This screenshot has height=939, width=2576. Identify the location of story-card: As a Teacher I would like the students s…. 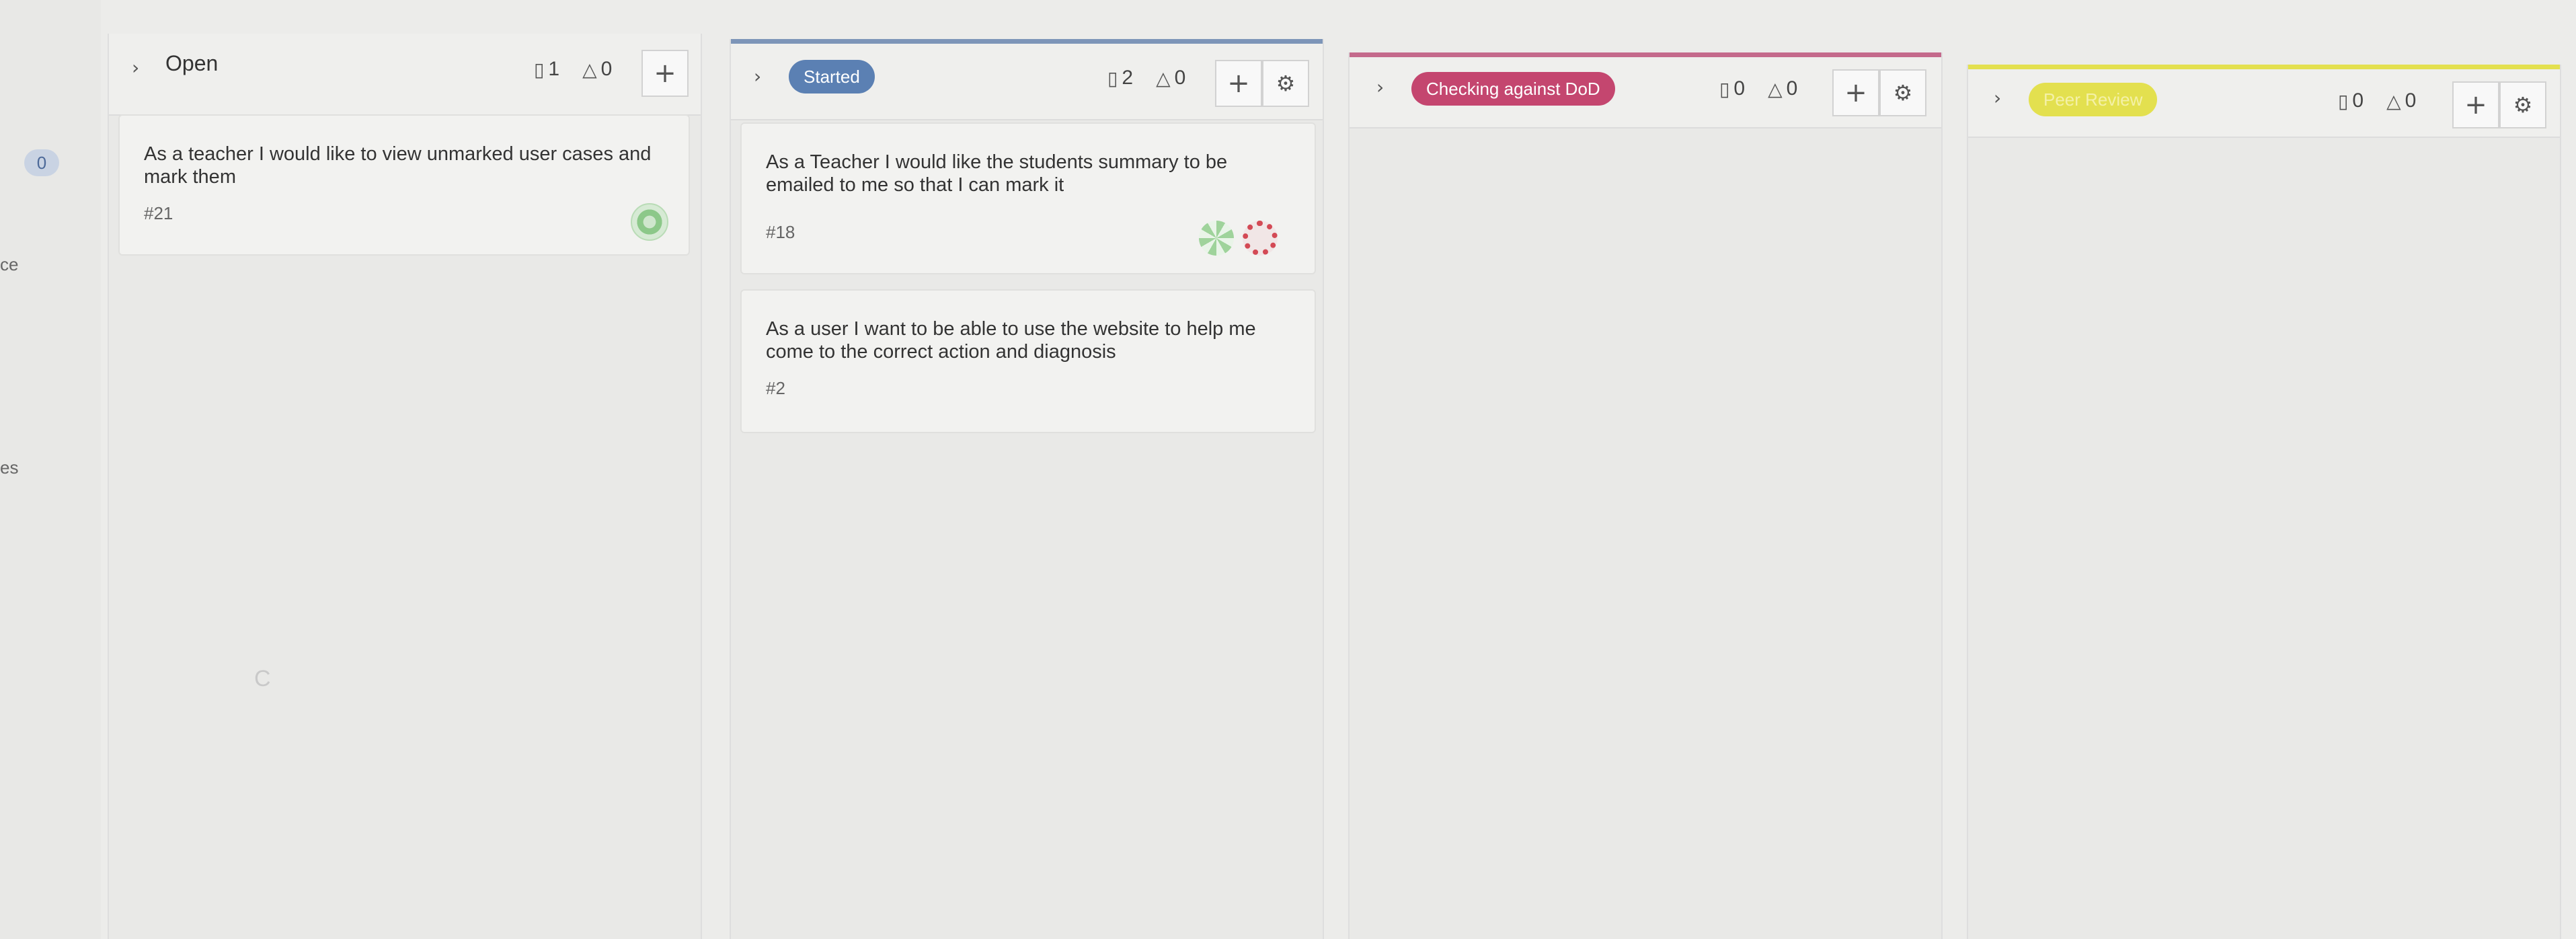
(1028, 198).